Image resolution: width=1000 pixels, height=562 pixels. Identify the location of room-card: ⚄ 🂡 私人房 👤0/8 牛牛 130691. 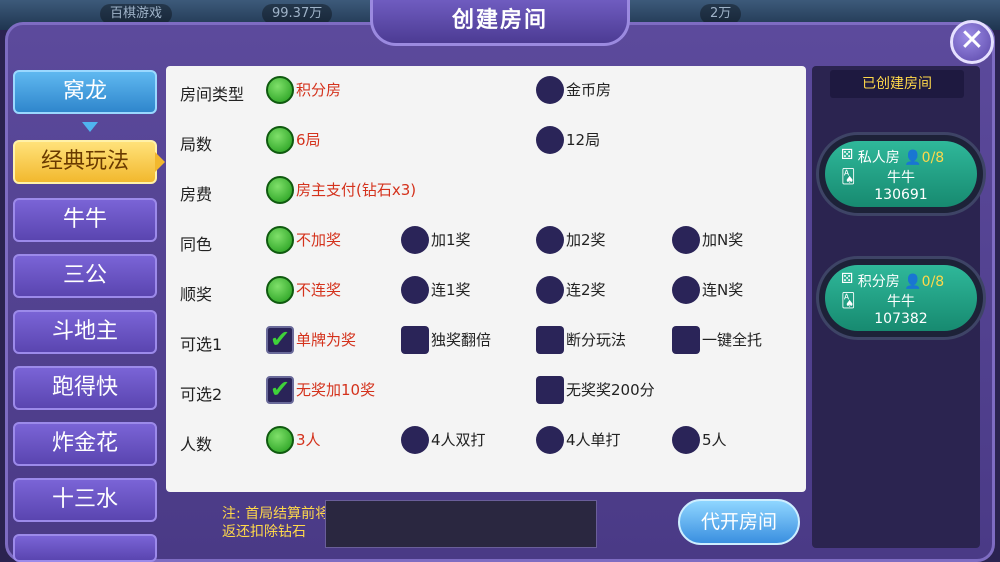
(901, 174).